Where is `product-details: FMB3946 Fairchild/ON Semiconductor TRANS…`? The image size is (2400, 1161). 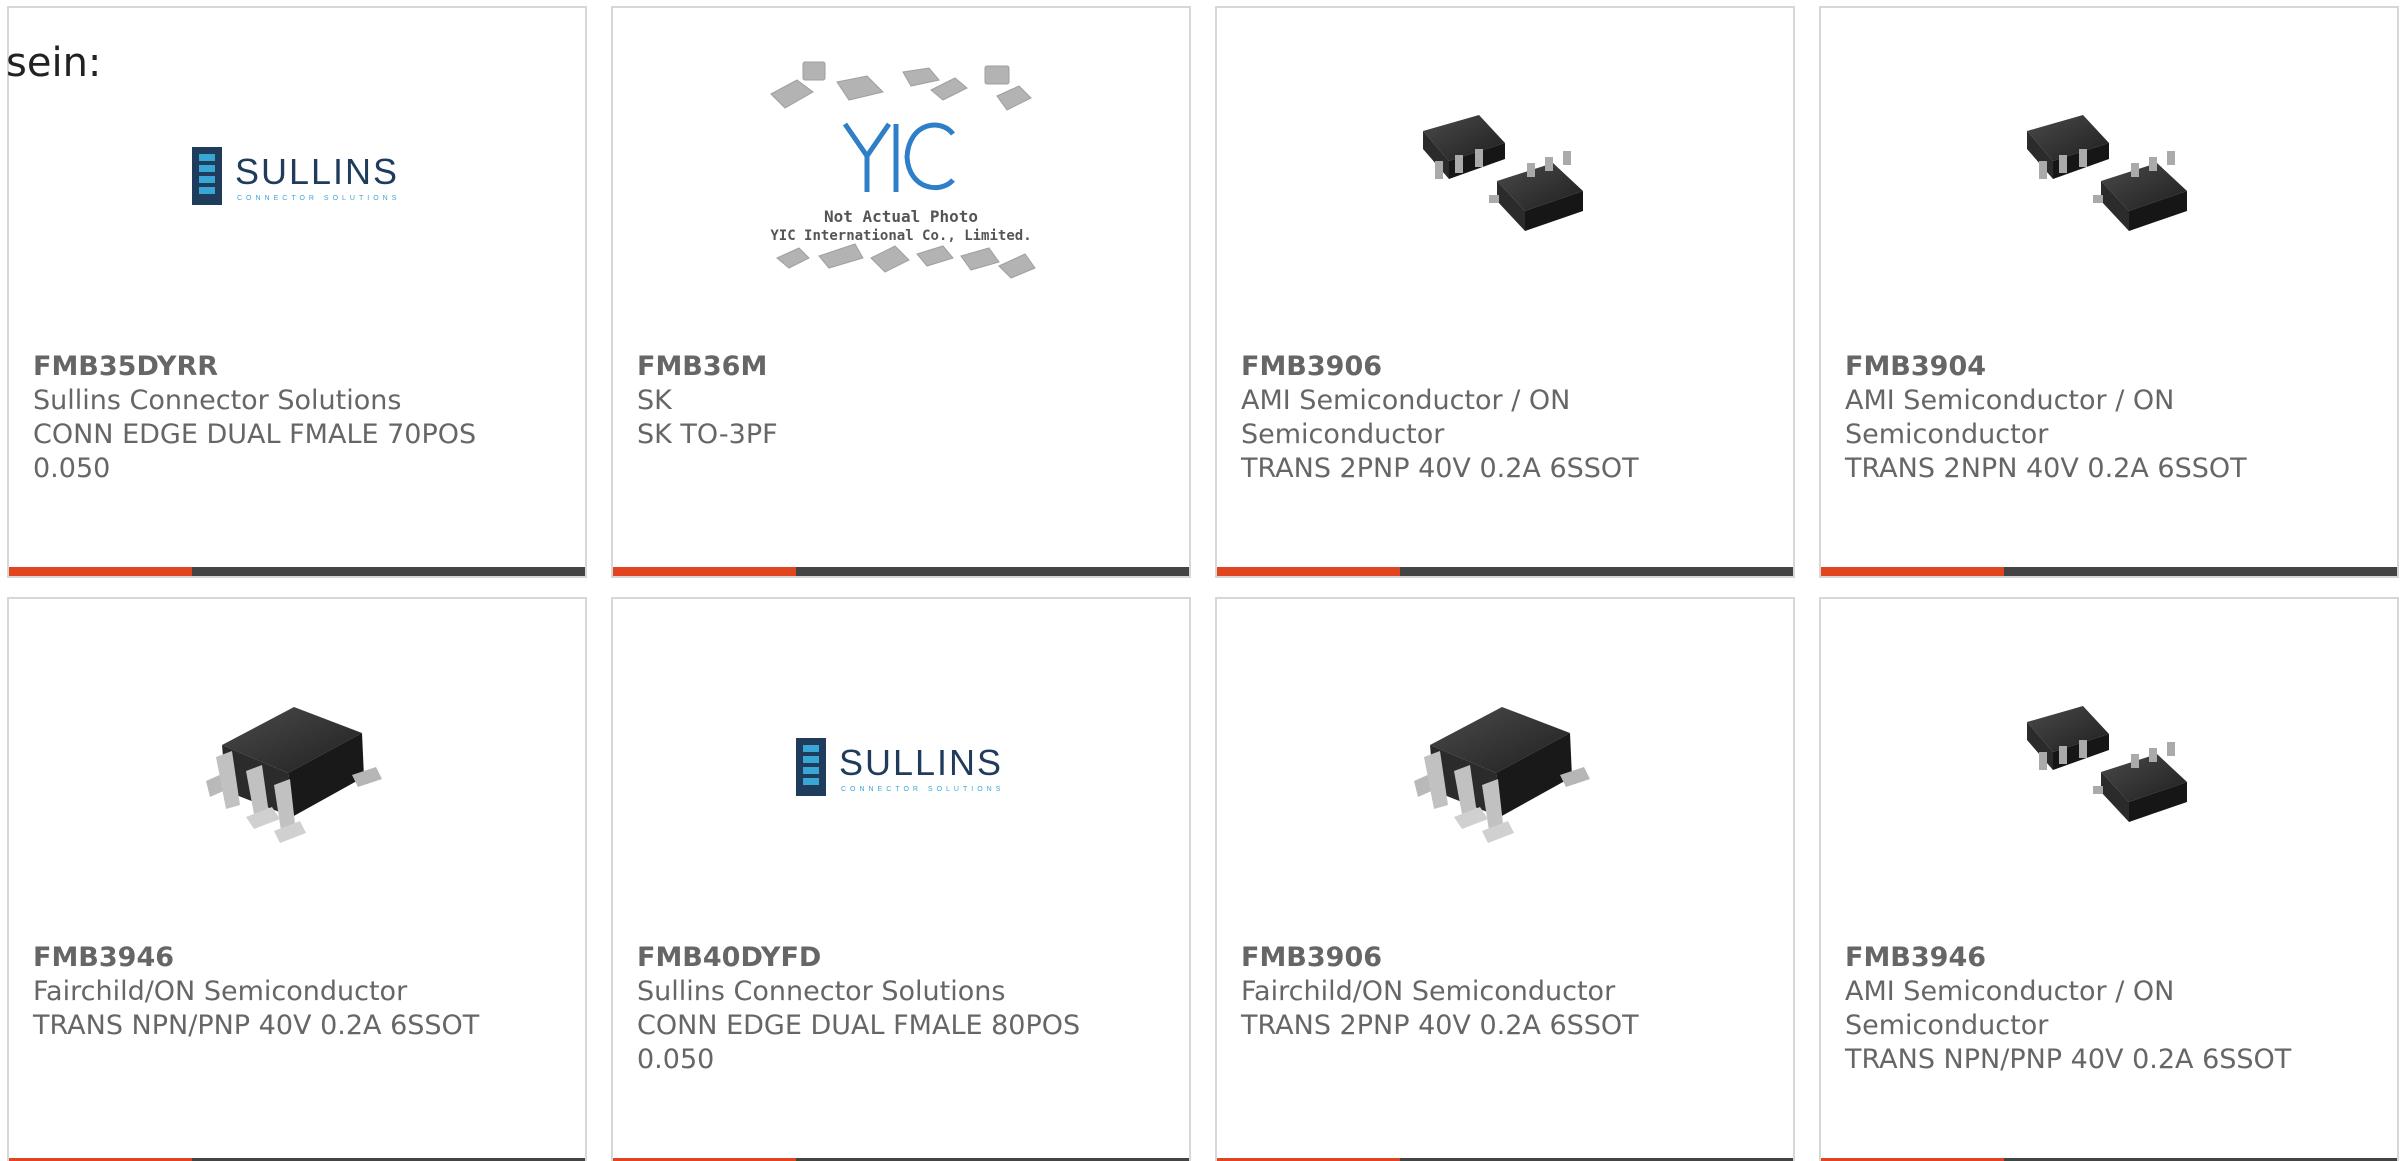 product-details: FMB3946 Fairchild/ON Semiconductor TRANS… is located at coordinates (297, 992).